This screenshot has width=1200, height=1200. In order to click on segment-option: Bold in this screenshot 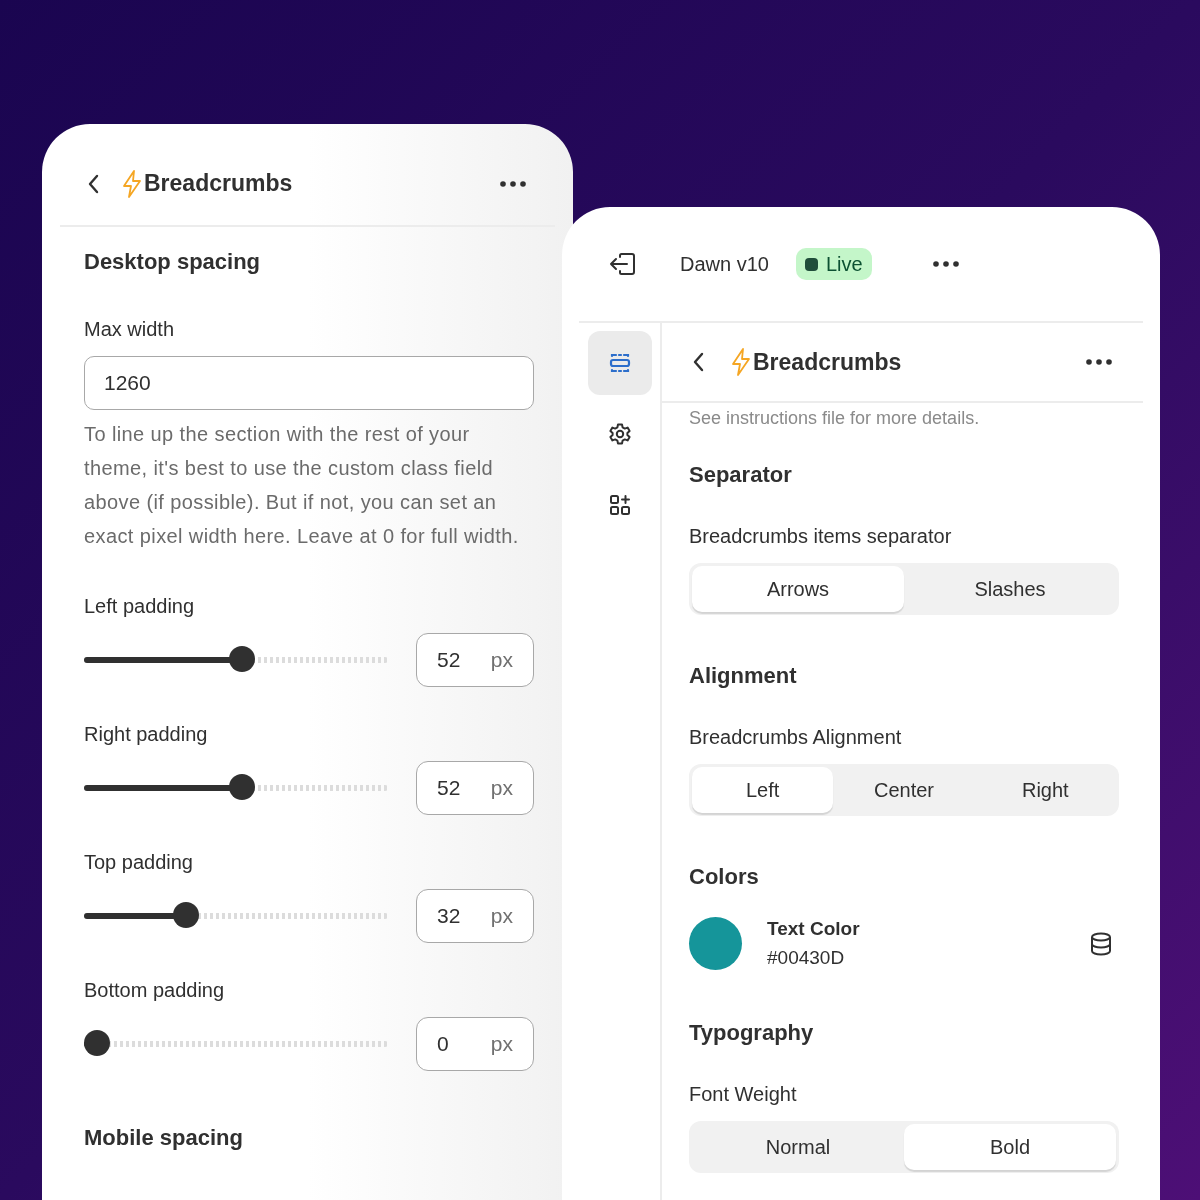, I will do `click(1010, 1147)`.